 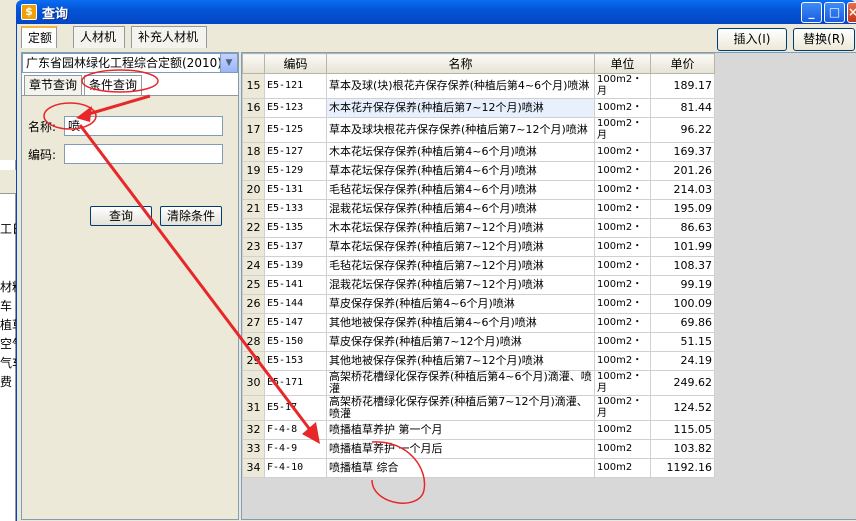 I want to click on replace-button: 替换(R), so click(x=824, y=39).